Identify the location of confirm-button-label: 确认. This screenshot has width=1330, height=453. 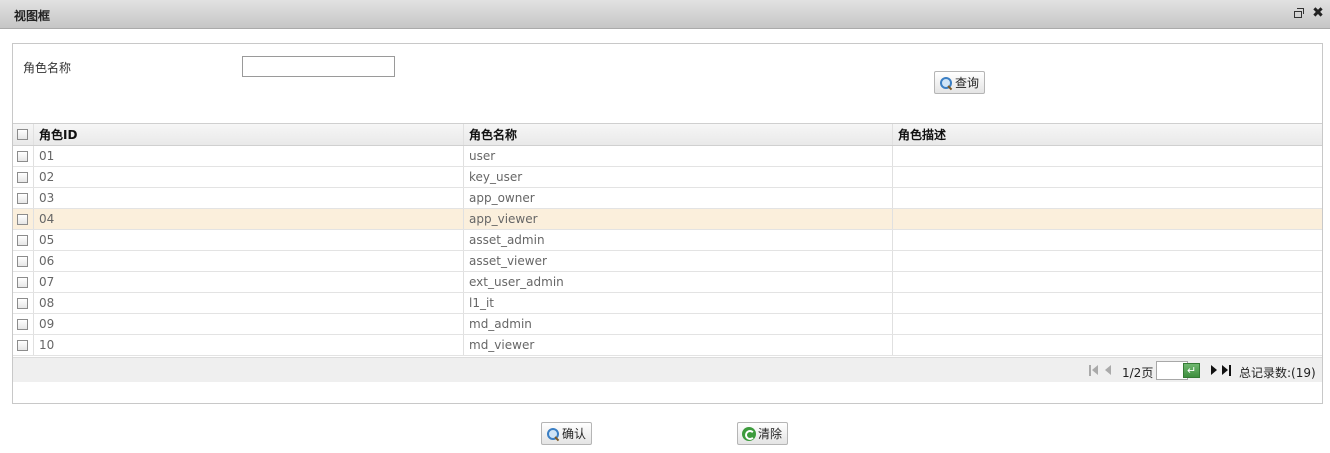
(574, 434).